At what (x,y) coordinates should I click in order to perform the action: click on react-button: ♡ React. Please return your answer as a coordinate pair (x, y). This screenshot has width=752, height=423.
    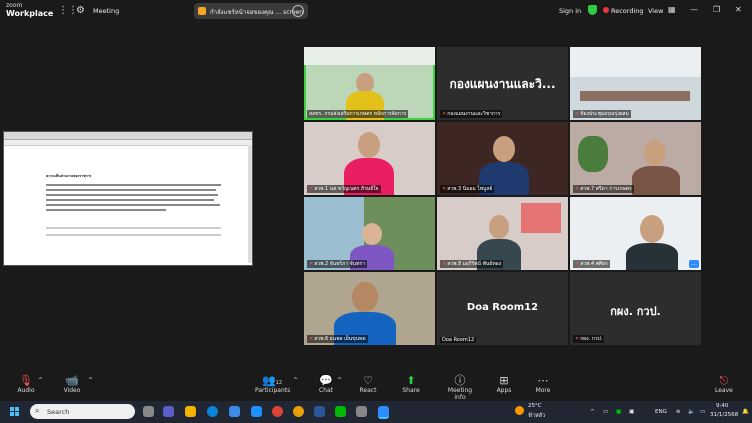
    Looking at the image, I should click on (368, 384).